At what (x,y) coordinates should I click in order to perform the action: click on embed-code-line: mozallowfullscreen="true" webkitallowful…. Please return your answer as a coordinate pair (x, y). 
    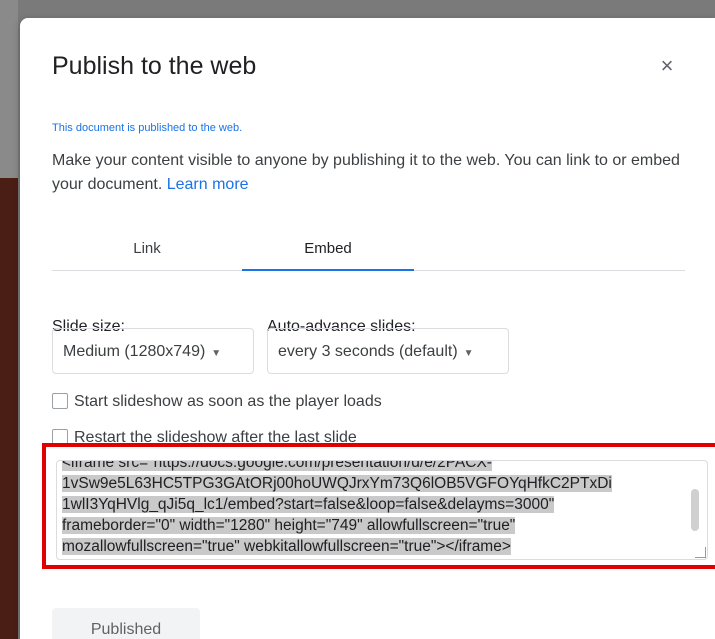
    Looking at the image, I should click on (286, 546).